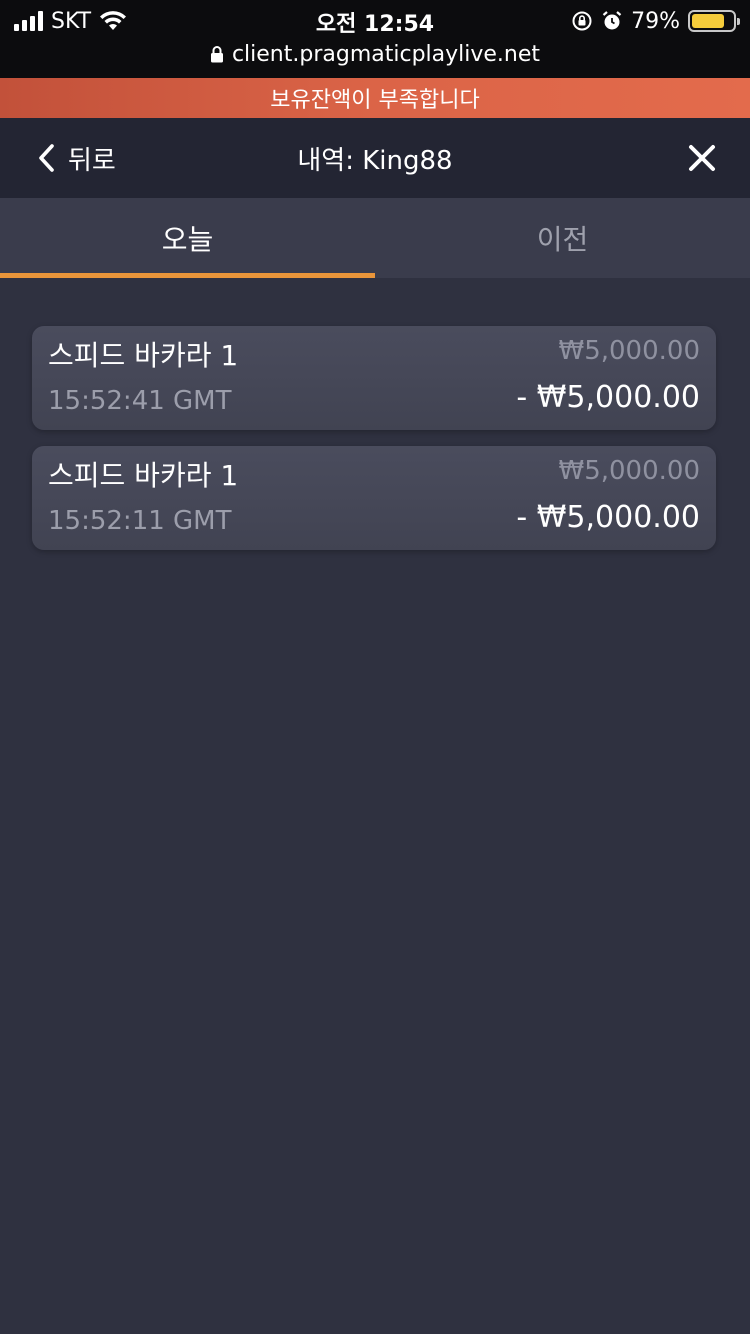 Image resolution: width=750 pixels, height=1334 pixels. Describe the element at coordinates (92, 160) in the screenshot. I see `back-label: 뒤로` at that location.